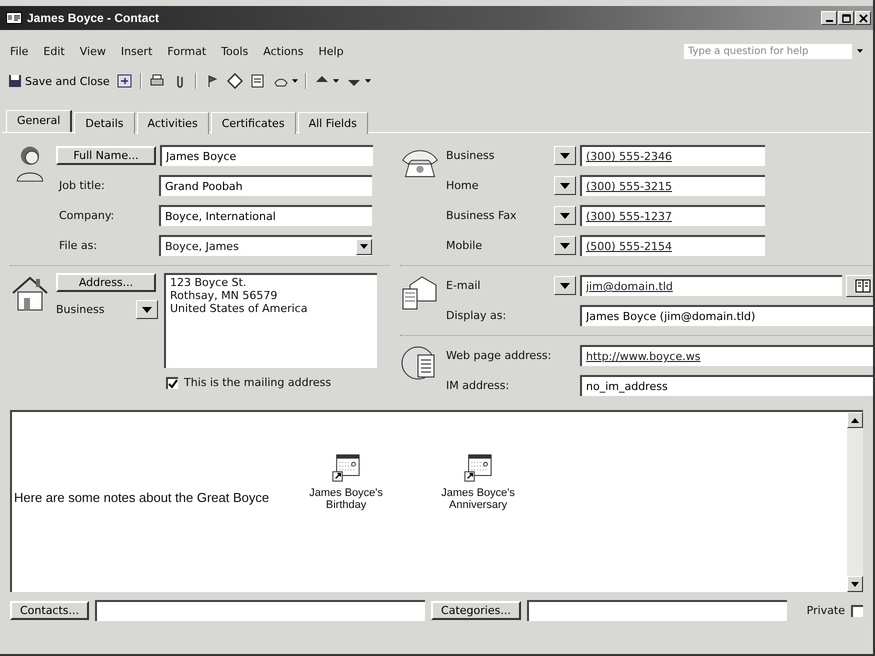  Describe the element at coordinates (80, 309) in the screenshot. I see `address-type-label: Business` at that location.